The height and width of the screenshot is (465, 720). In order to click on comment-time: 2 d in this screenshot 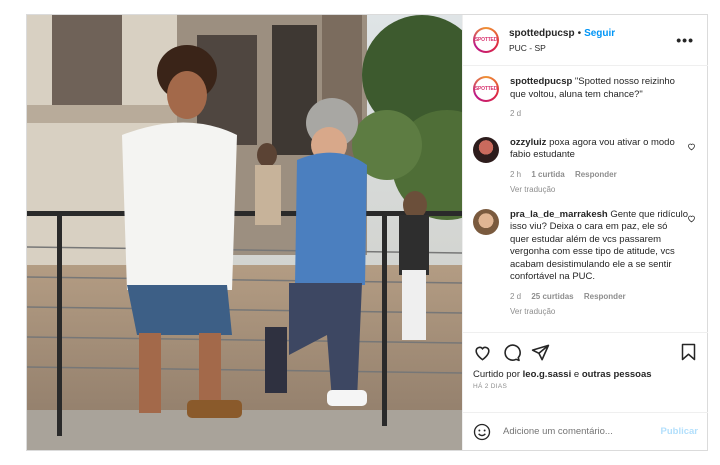, I will do `click(515, 296)`.